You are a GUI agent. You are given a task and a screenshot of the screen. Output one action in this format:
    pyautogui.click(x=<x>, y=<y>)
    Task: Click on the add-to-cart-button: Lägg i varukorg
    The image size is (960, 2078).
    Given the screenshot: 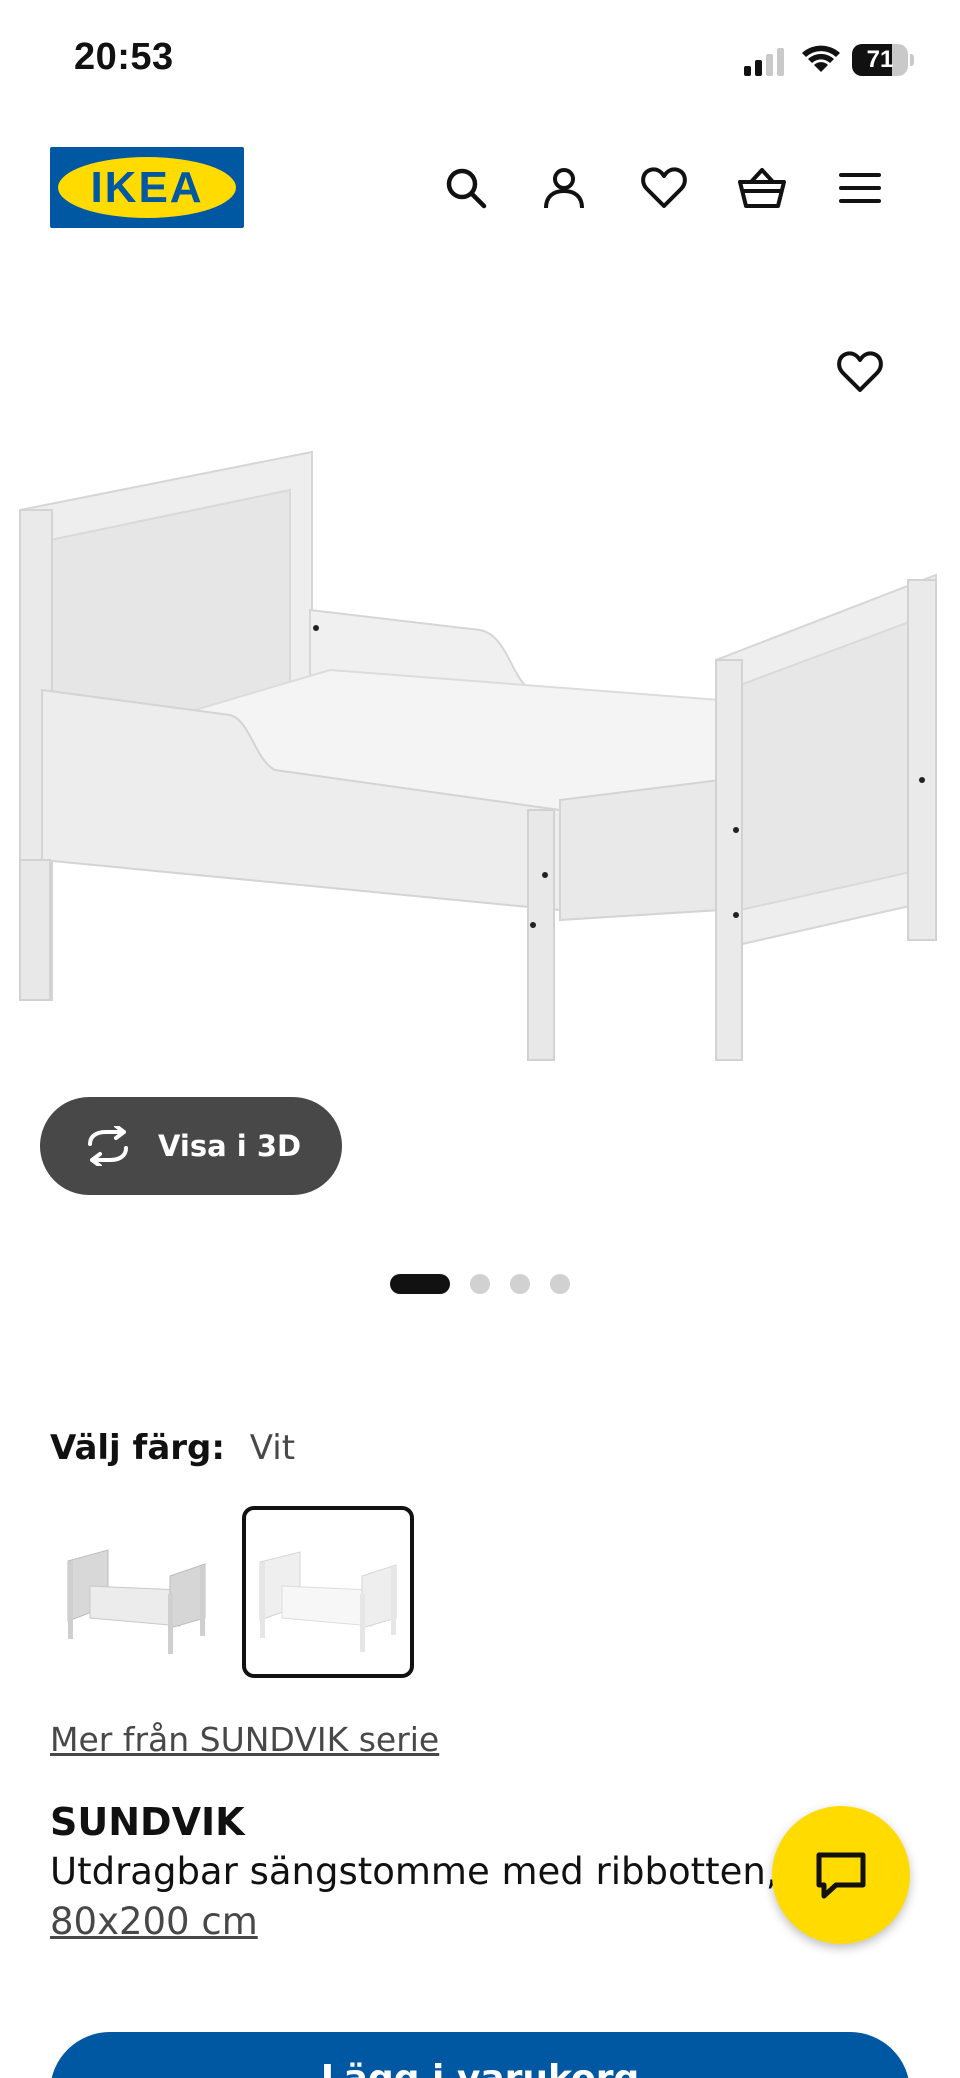 What is the action you would take?
    pyautogui.click(x=480, y=2055)
    